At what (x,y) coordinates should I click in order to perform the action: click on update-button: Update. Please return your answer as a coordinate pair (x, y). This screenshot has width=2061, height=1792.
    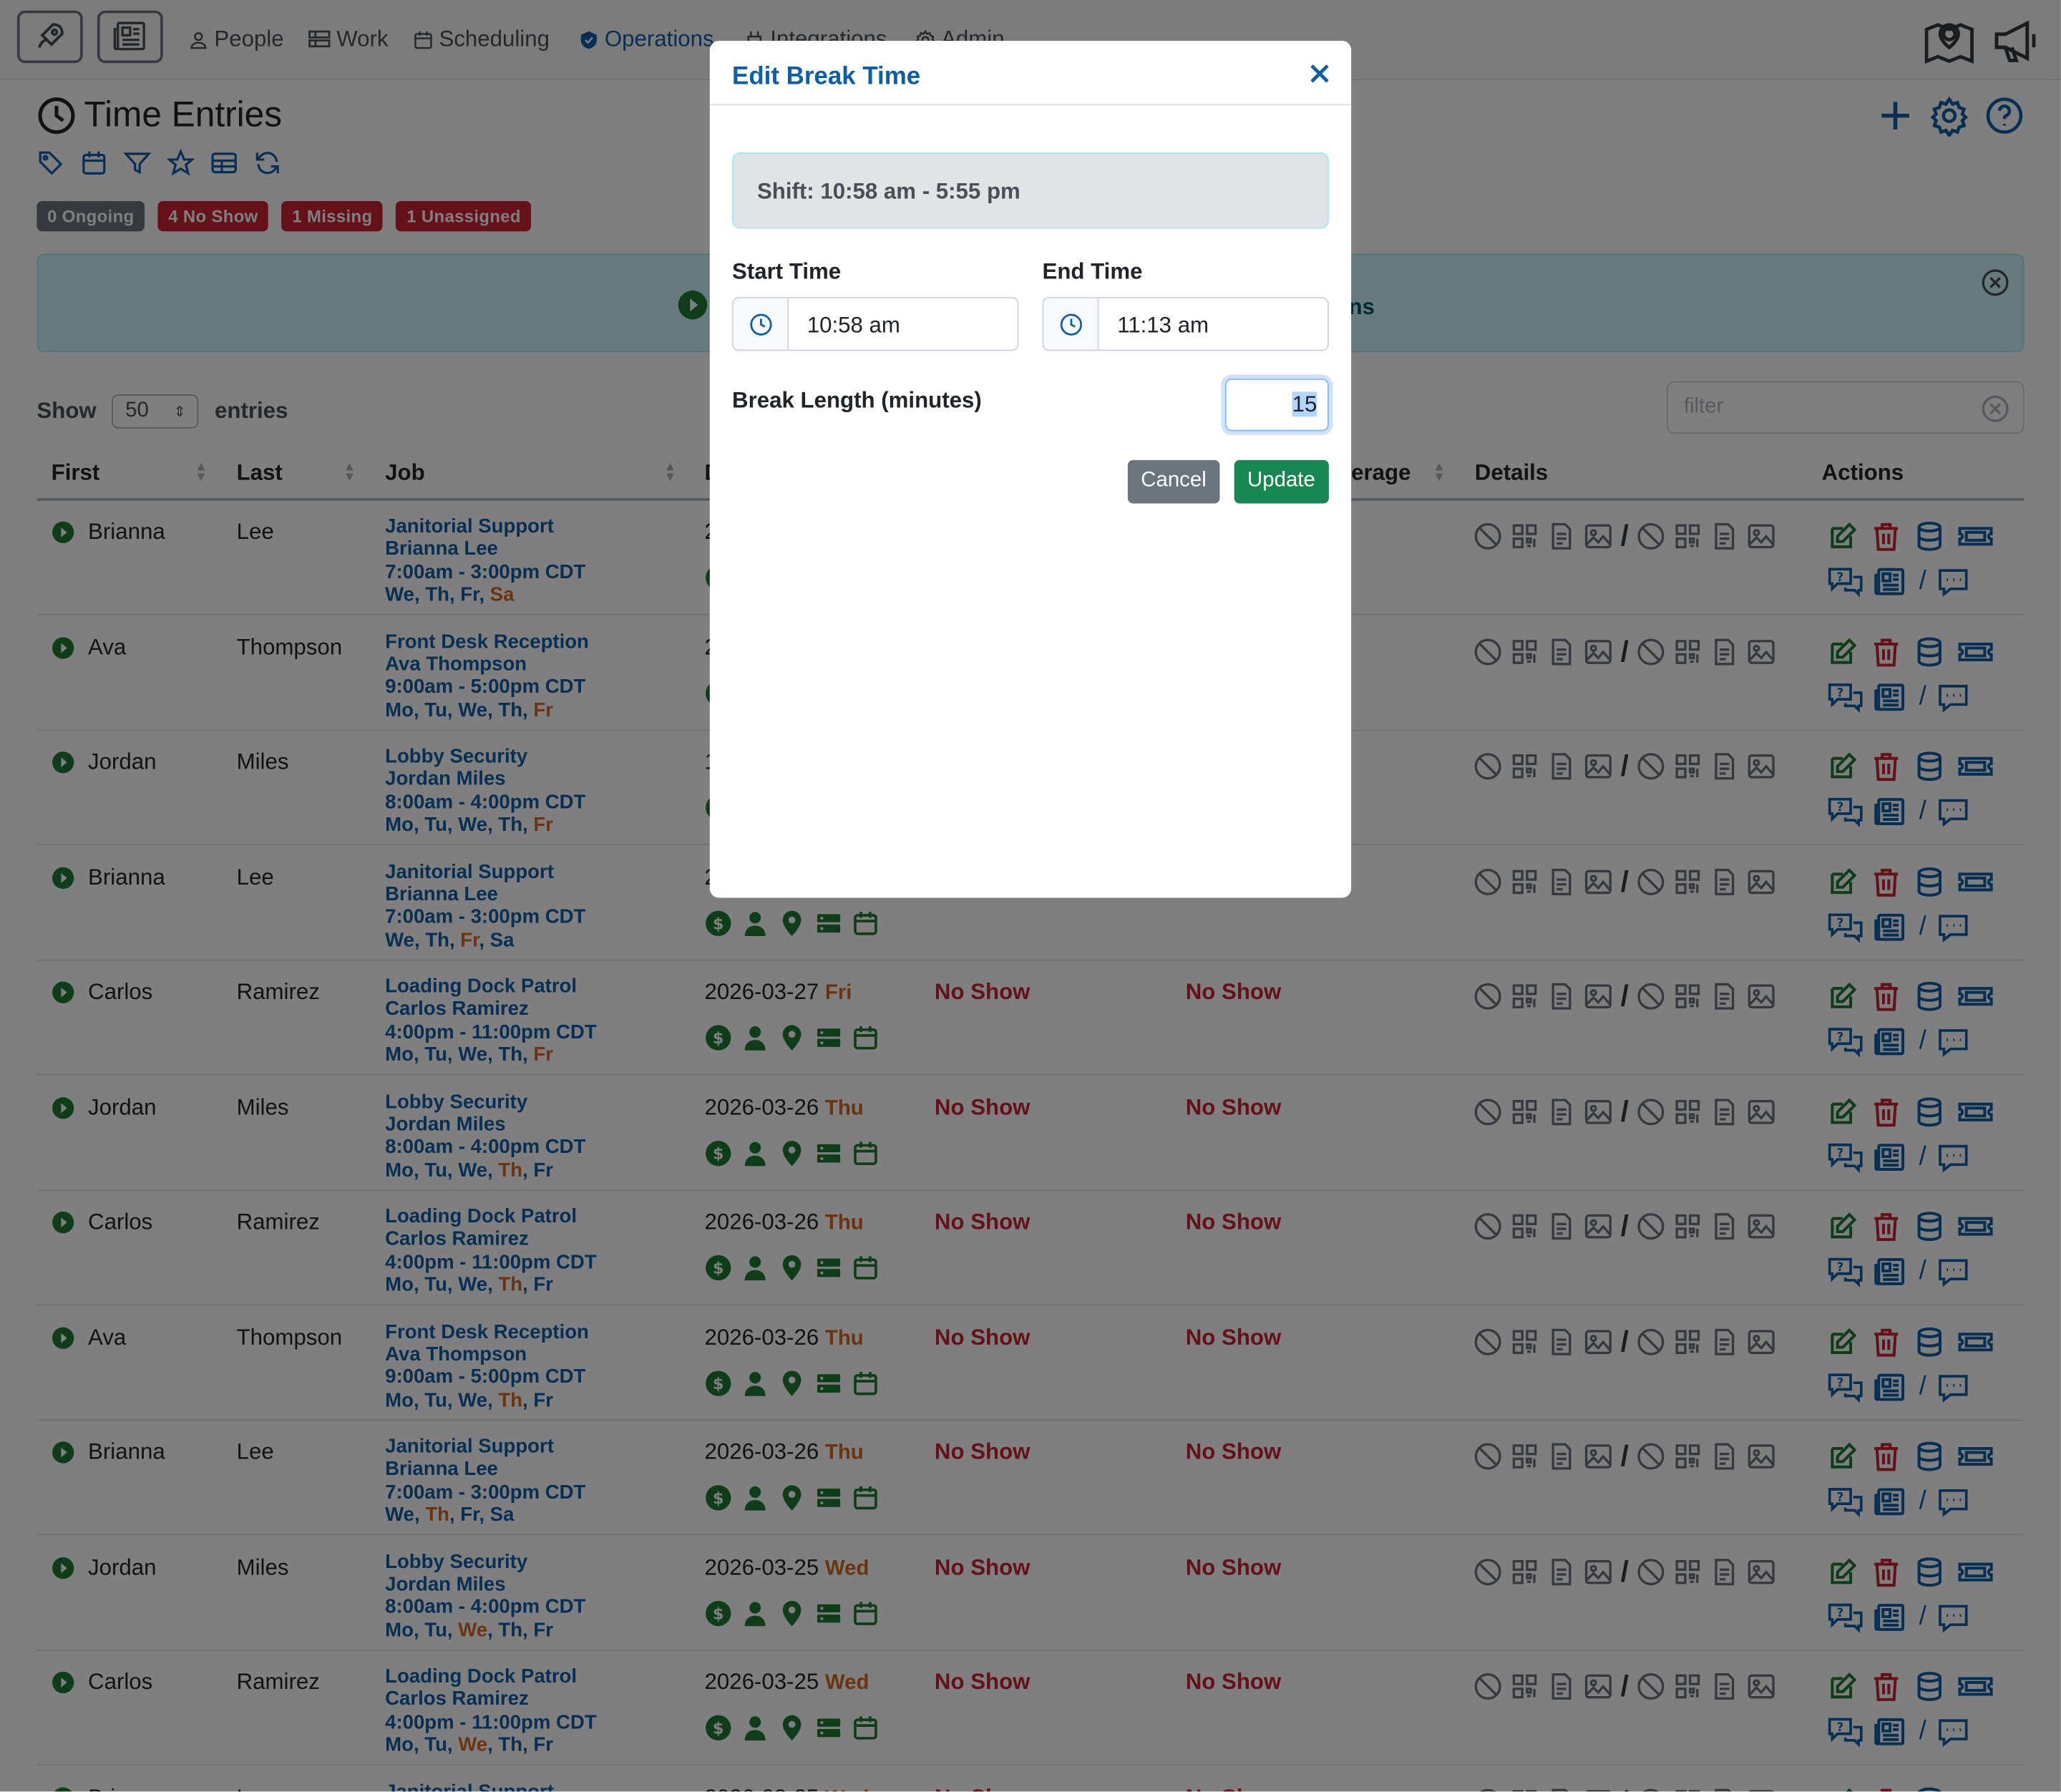
    Looking at the image, I should click on (1281, 481).